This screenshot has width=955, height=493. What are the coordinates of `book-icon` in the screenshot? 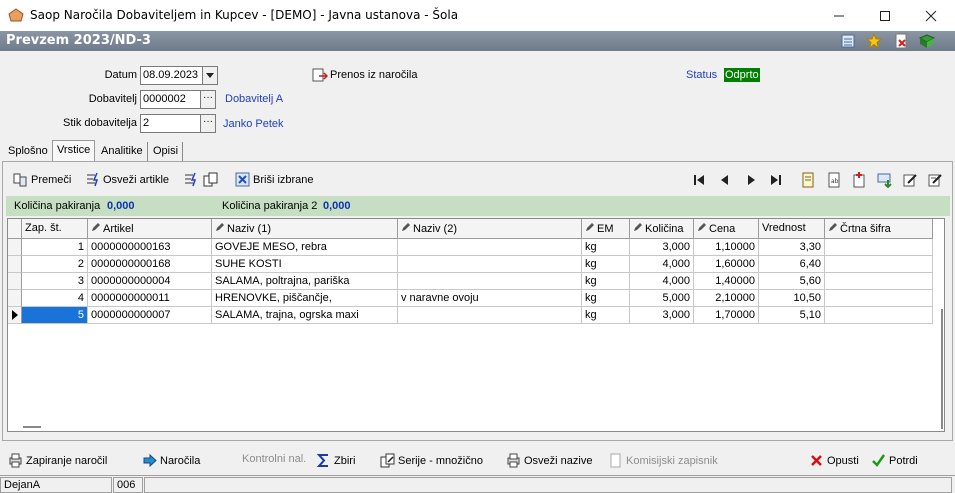 It's located at (927, 41).